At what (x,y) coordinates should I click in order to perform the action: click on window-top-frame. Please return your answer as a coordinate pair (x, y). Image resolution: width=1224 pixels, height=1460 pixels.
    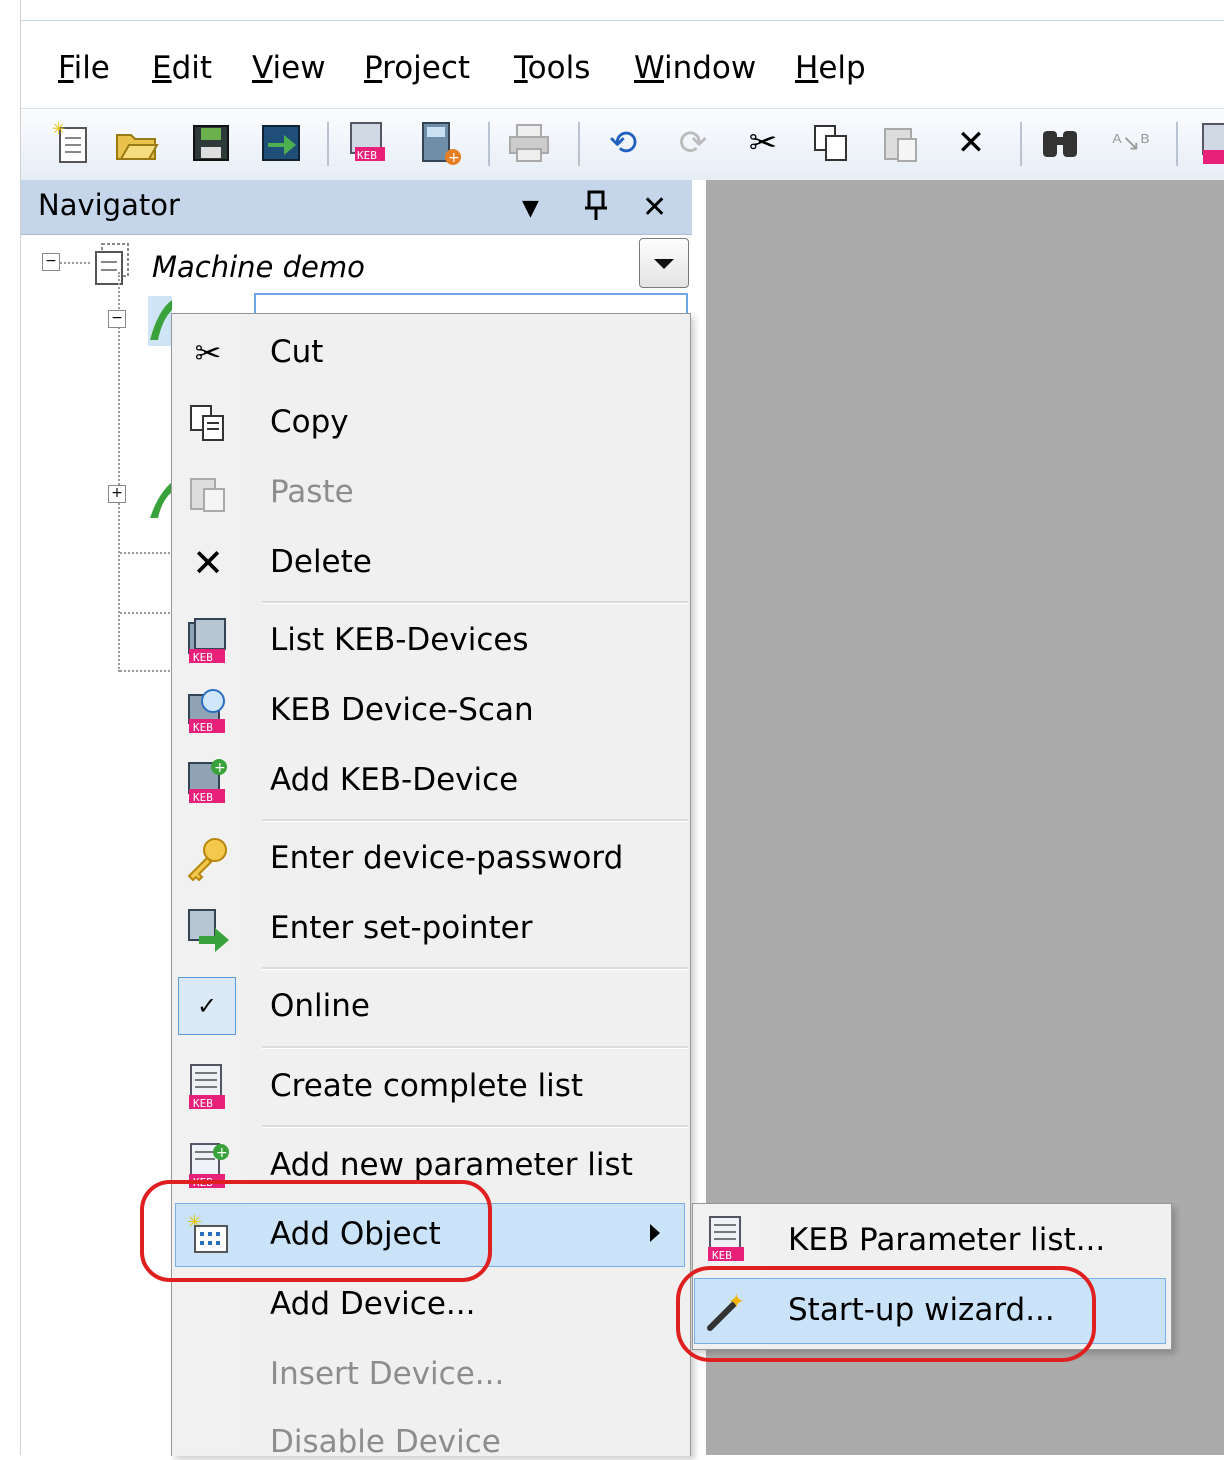
    Looking at the image, I should click on (612, 10).